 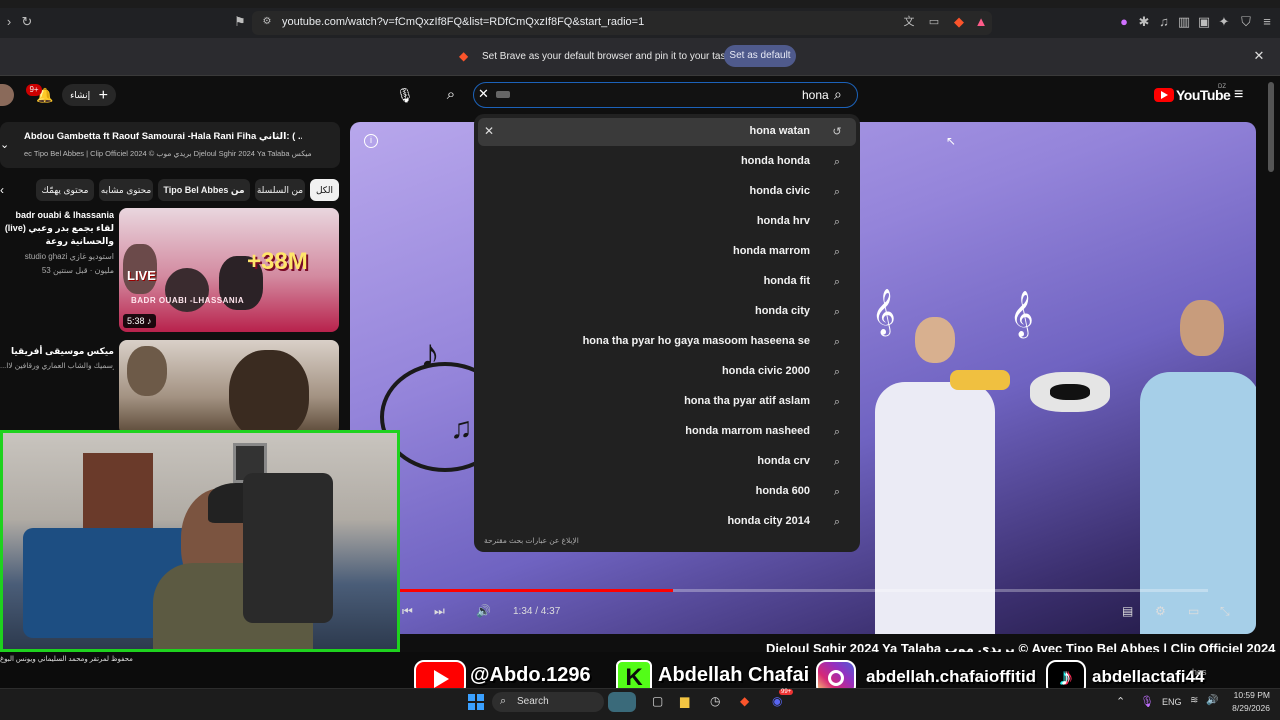 What do you see at coordinates (622, 702) in the screenshot?
I see `widgets-icon` at bounding box center [622, 702].